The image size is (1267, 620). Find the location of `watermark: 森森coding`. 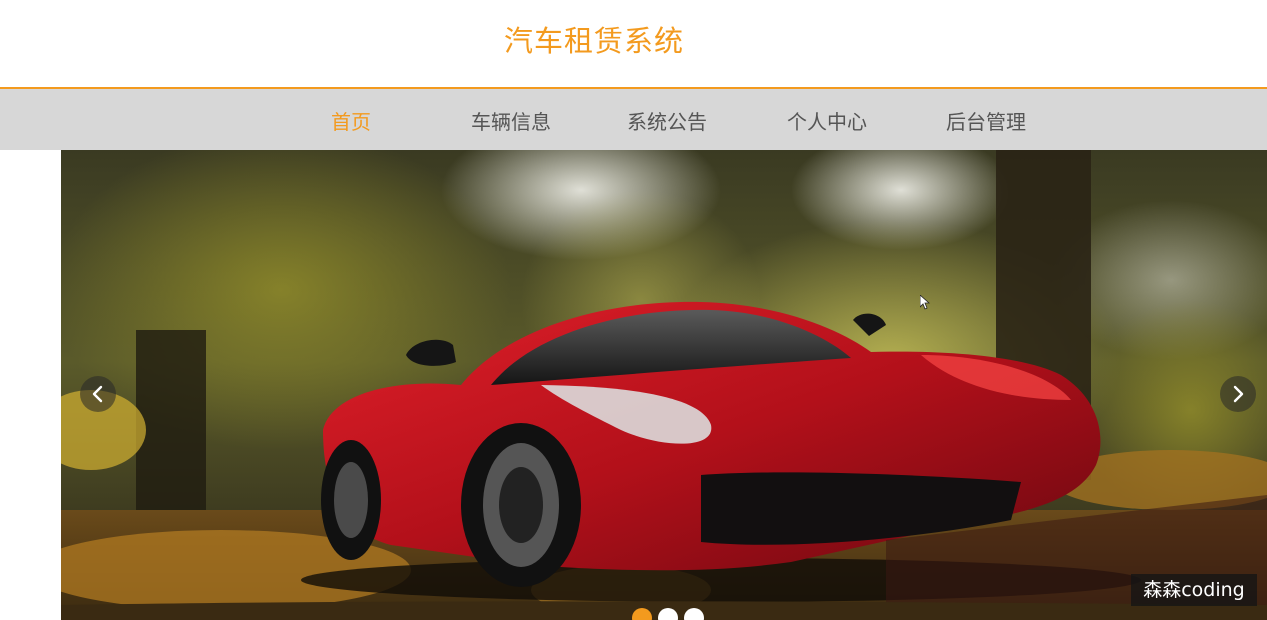

watermark: 森森coding is located at coordinates (1194, 590).